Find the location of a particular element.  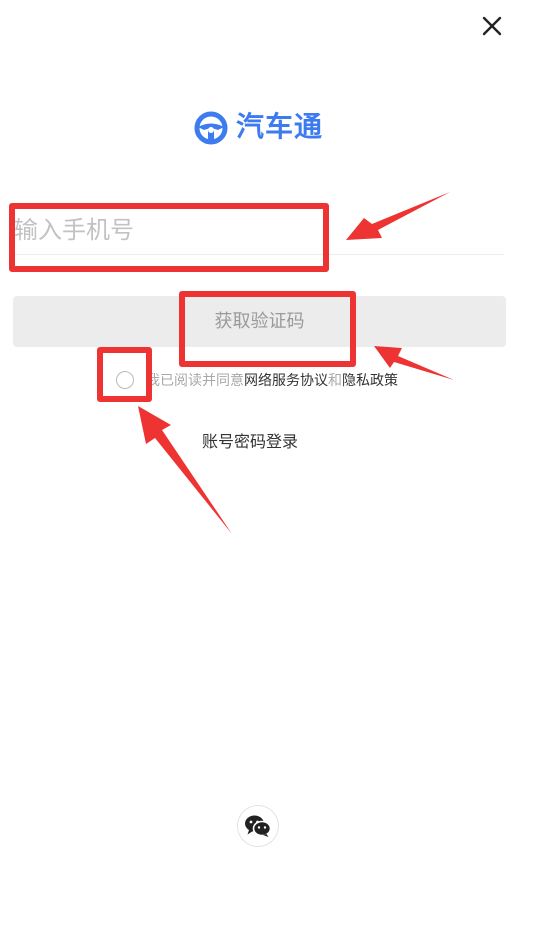

get-code-label: 获取验证码 is located at coordinates (259, 321).